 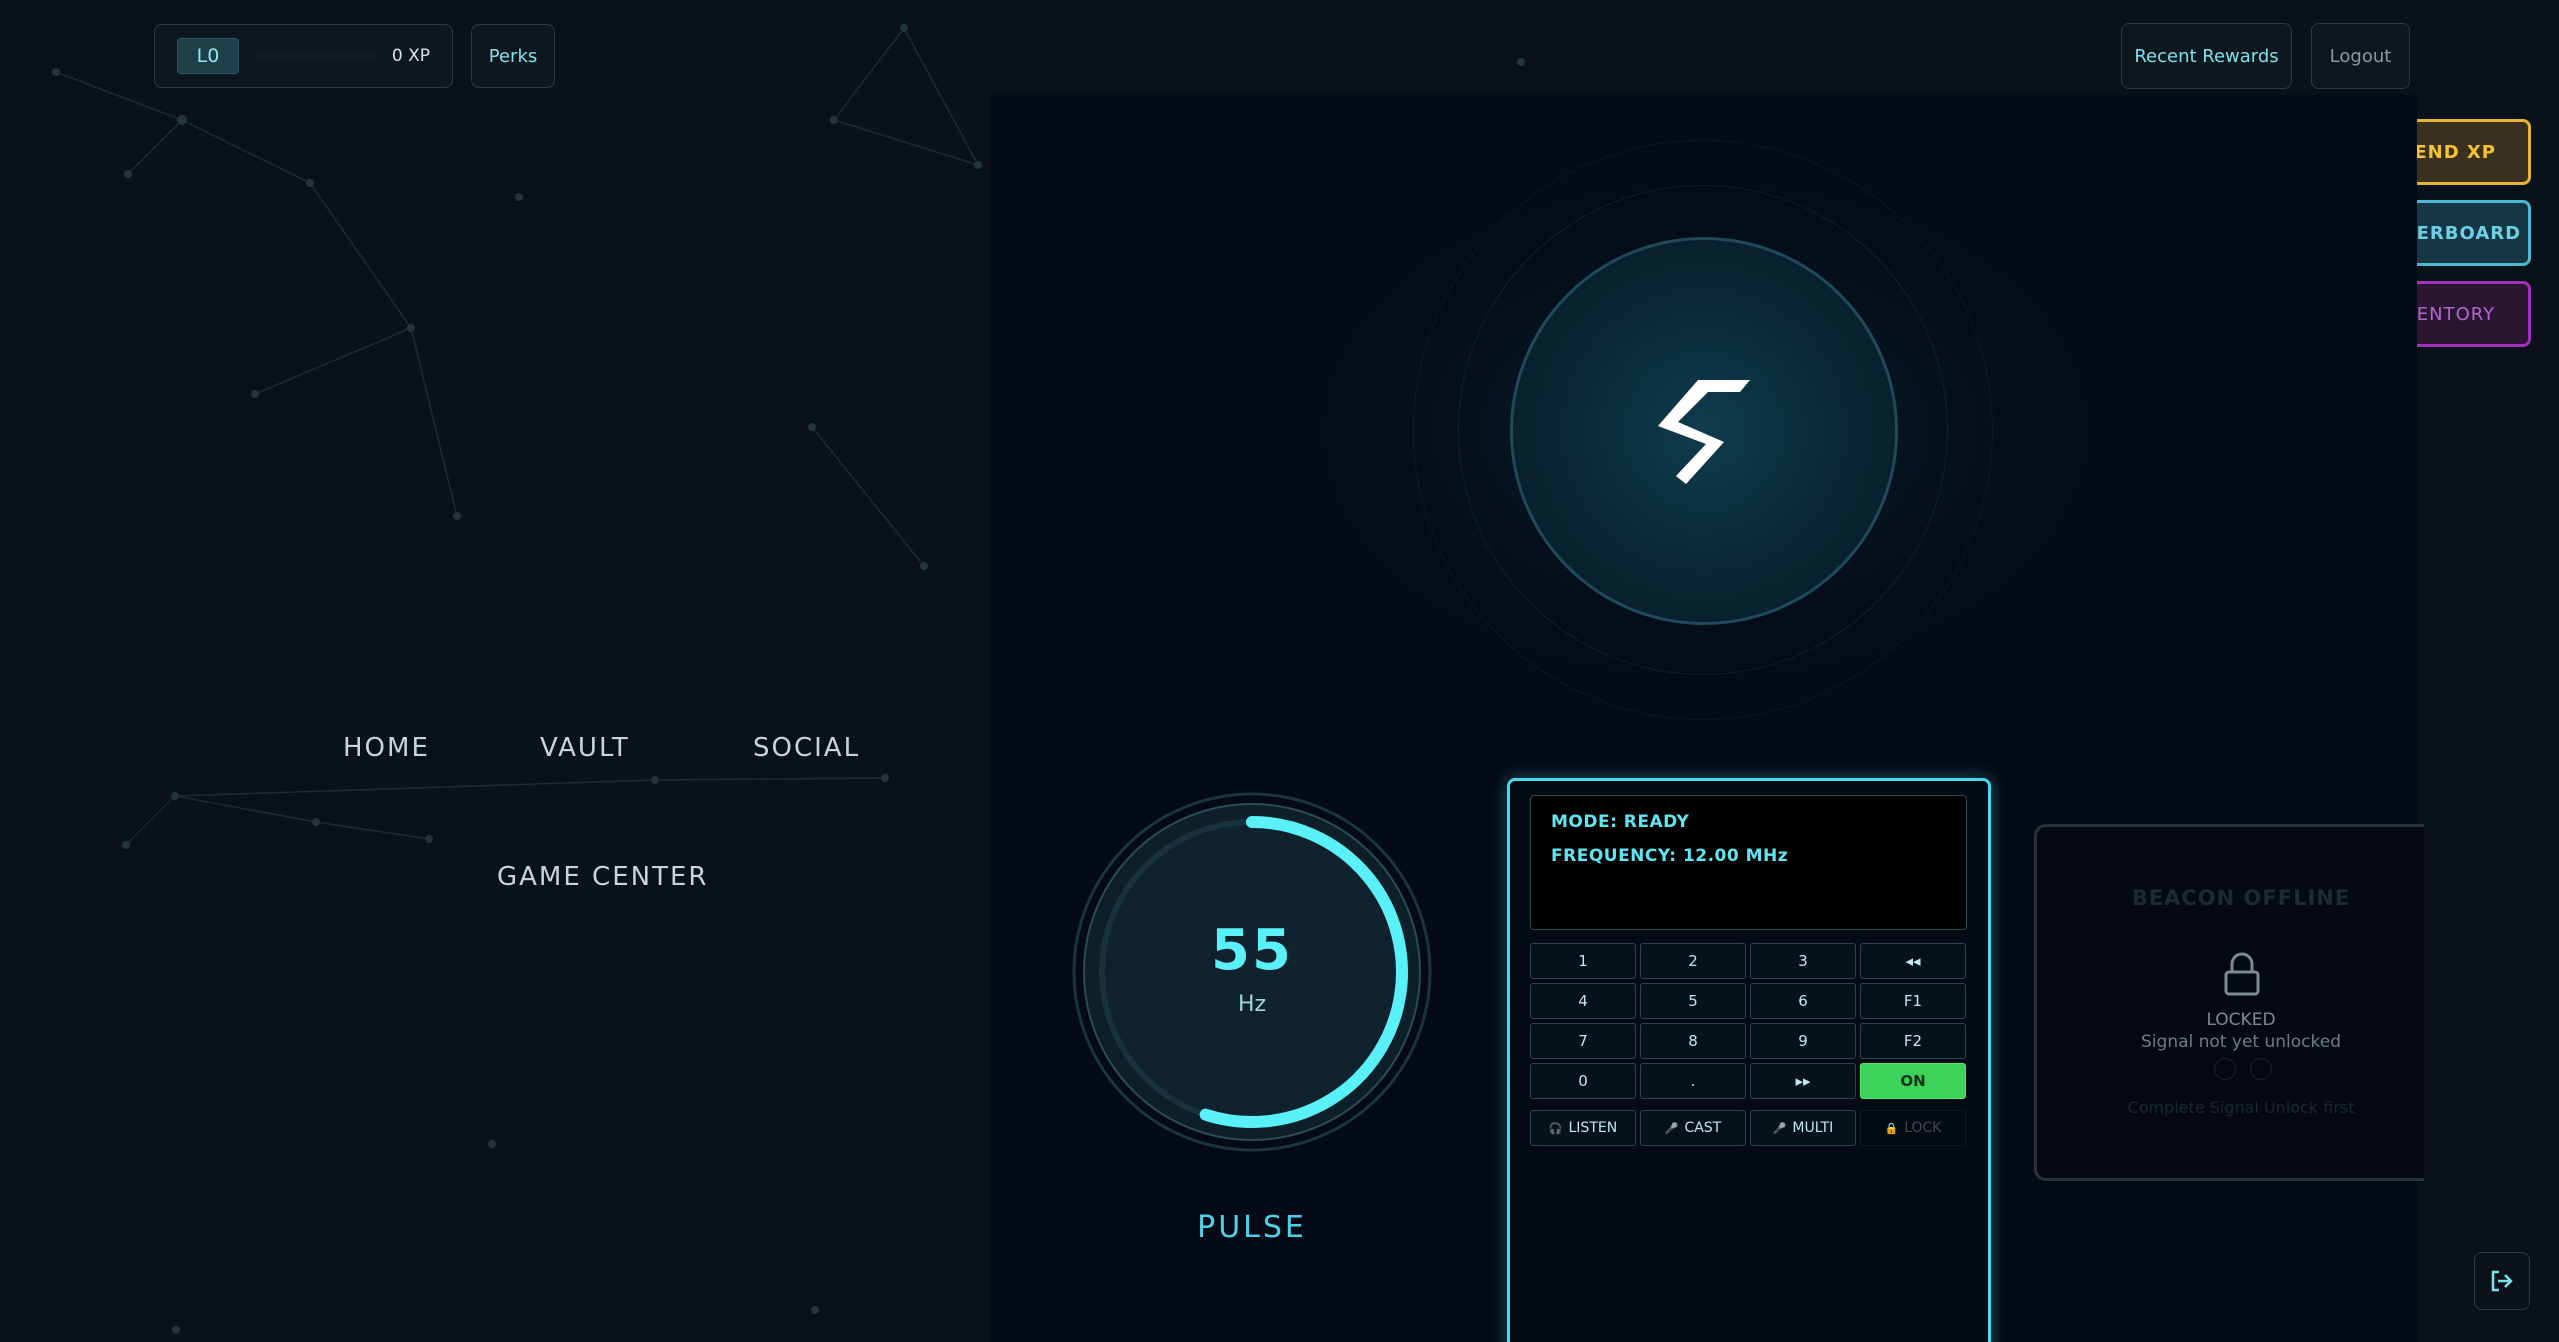 I want to click on mode-cast-button: 🎤 CAST, so click(x=1693, y=1128).